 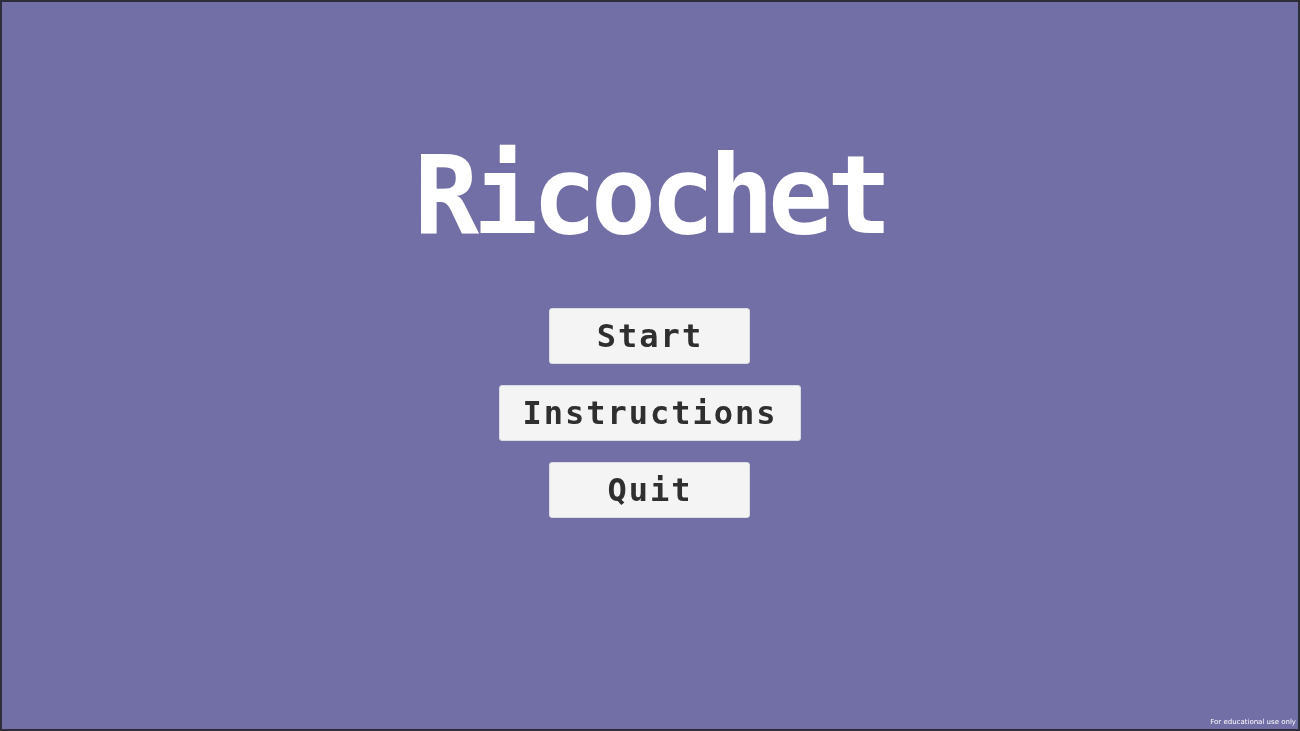 What do you see at coordinates (650, 413) in the screenshot?
I see `menu-button: Instructions` at bounding box center [650, 413].